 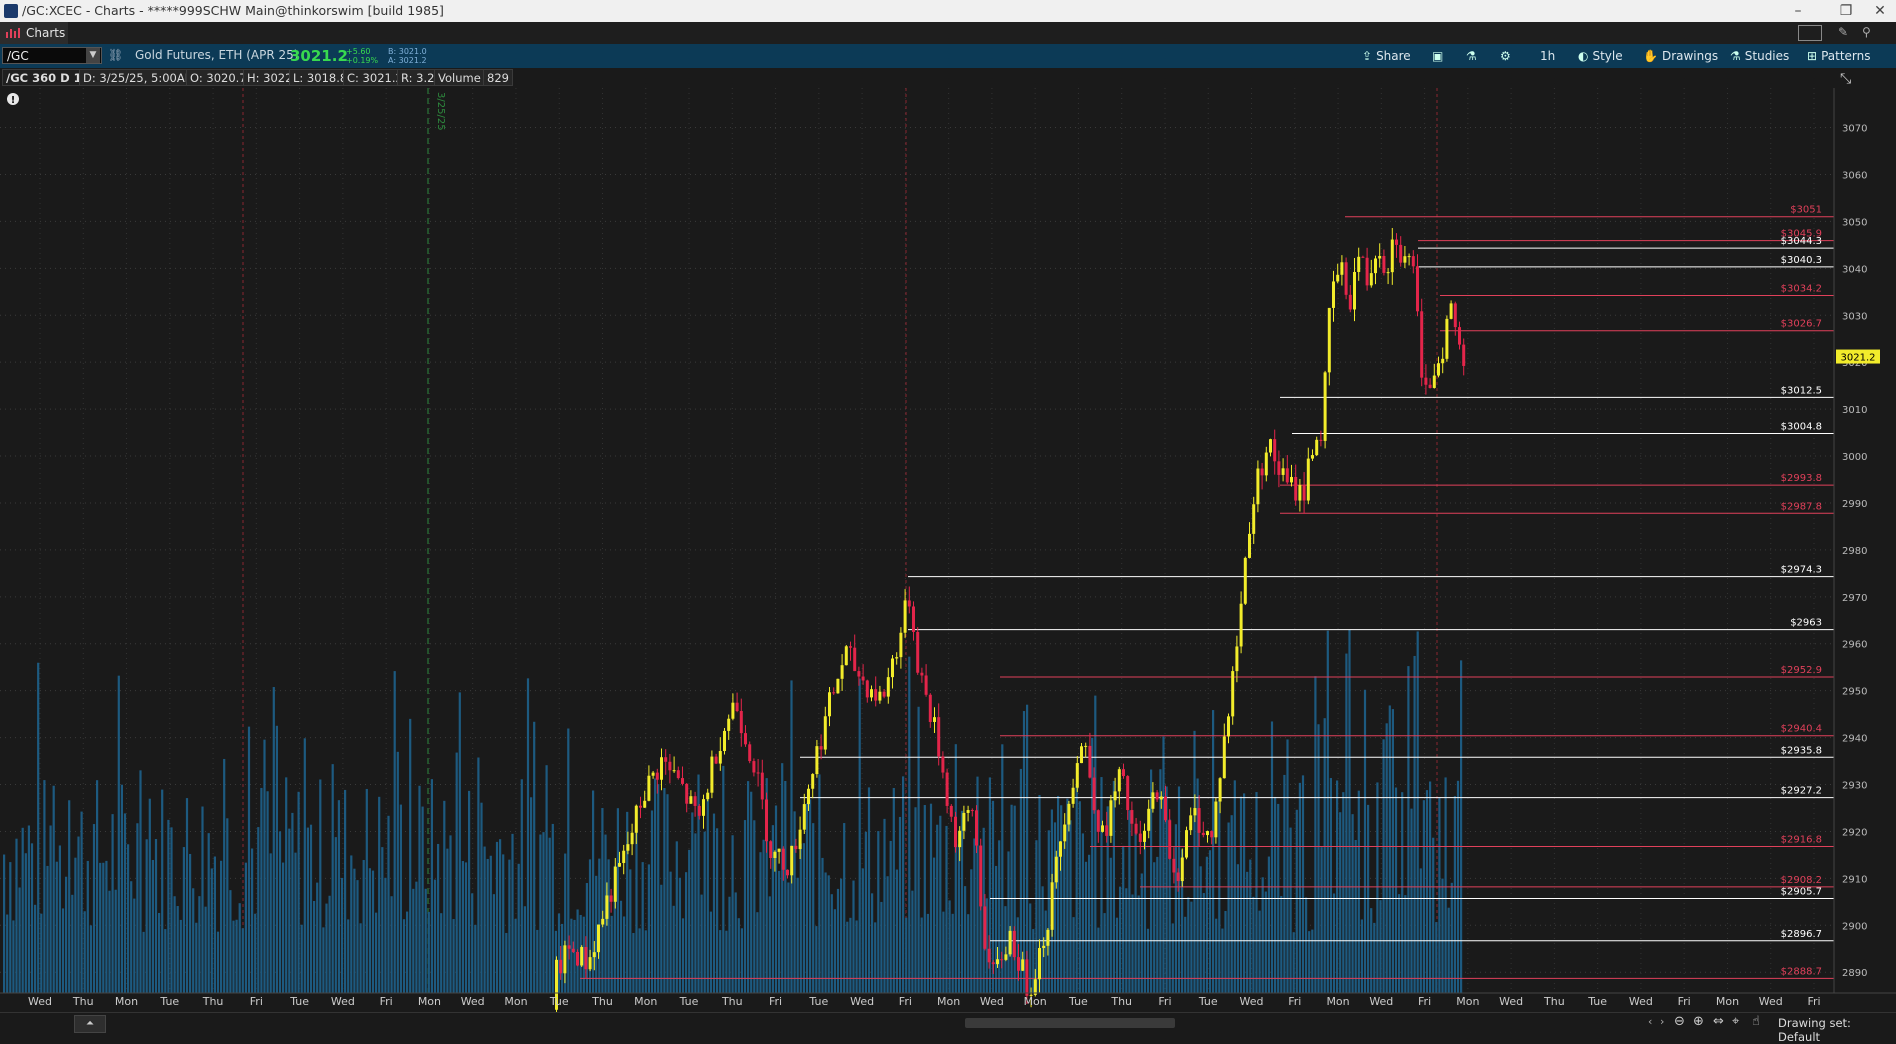 What do you see at coordinates (1854, 316) in the screenshot?
I see `y-tick-label: 3030` at bounding box center [1854, 316].